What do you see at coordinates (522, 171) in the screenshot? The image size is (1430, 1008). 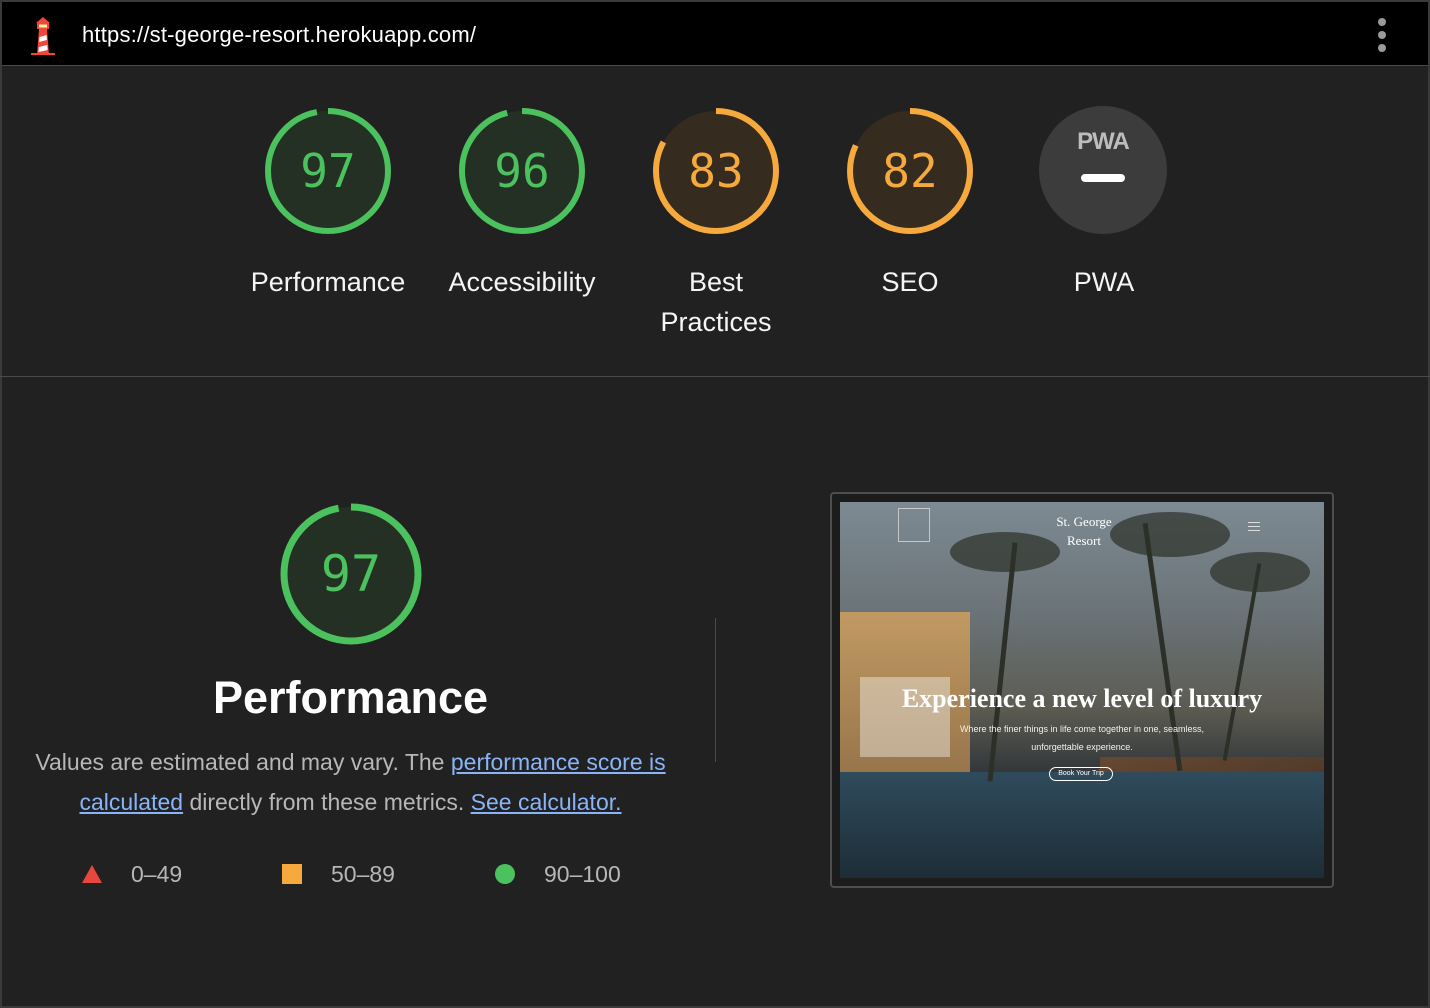 I see `gauge-score: 96` at bounding box center [522, 171].